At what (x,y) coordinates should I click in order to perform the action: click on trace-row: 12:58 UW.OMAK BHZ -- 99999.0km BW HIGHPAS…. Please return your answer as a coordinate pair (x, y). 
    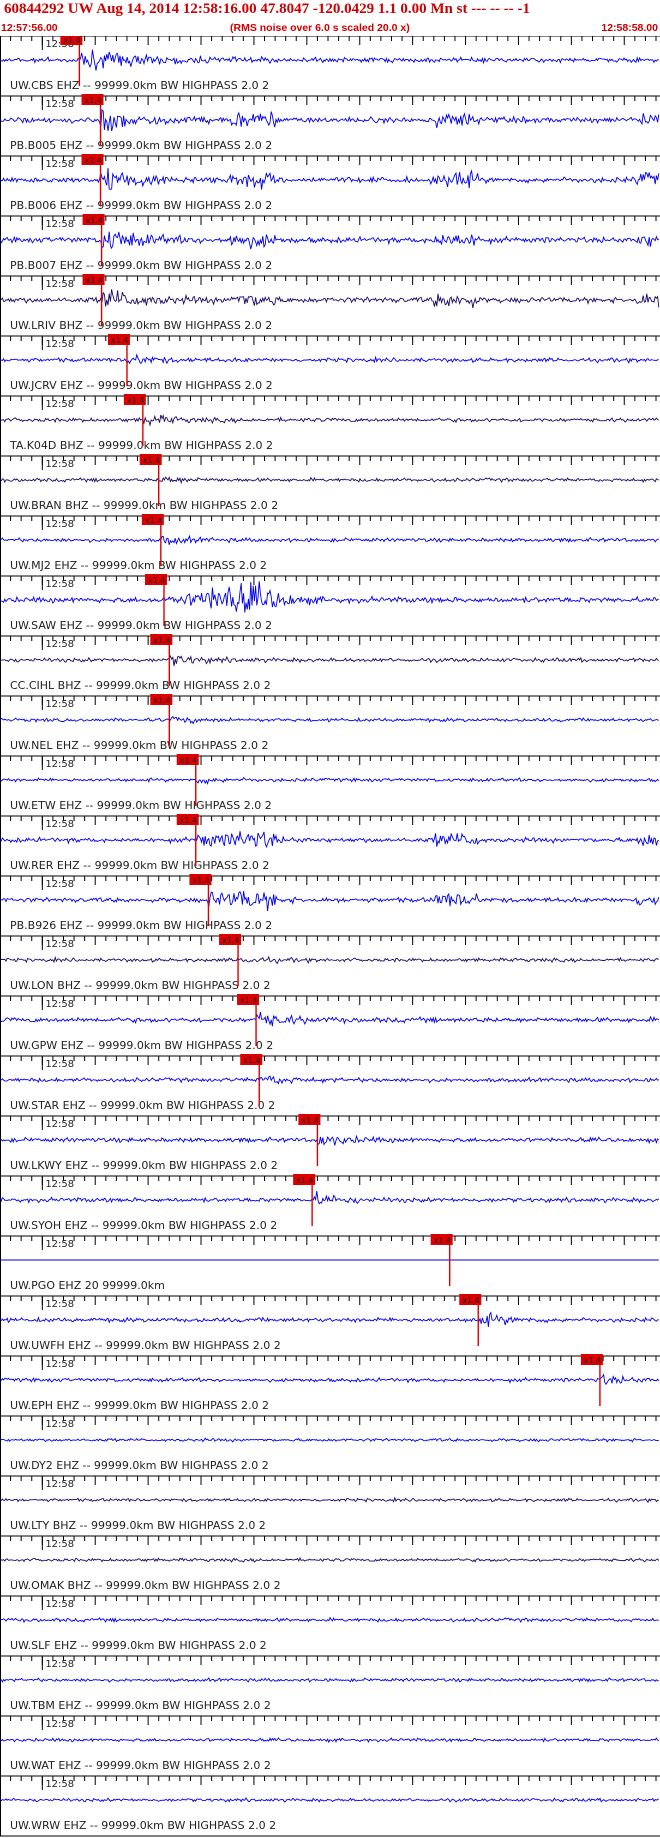
    Looking at the image, I should click on (330, 1563).